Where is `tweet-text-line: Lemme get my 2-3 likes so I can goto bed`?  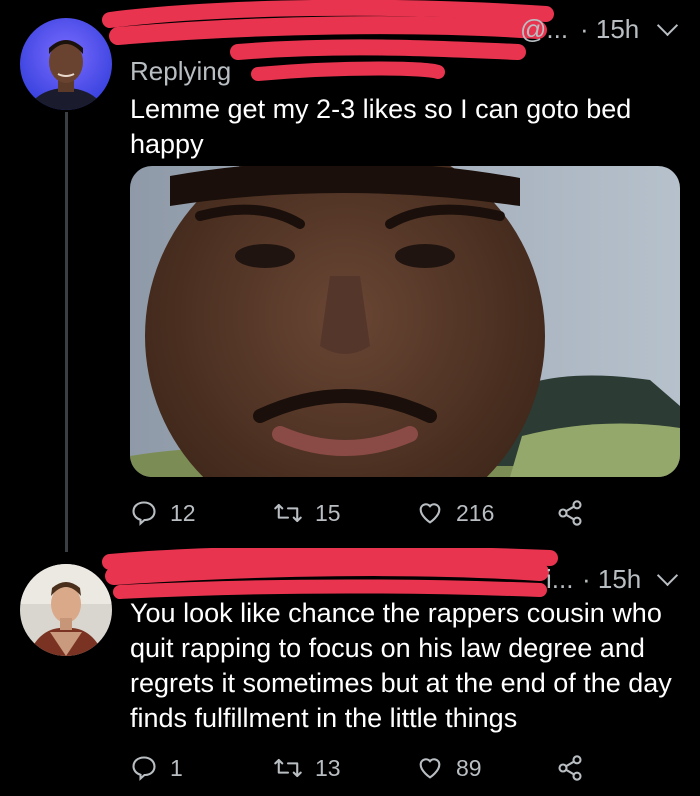 tweet-text-line: Lemme get my 2-3 likes so I can goto bed is located at coordinates (381, 109).